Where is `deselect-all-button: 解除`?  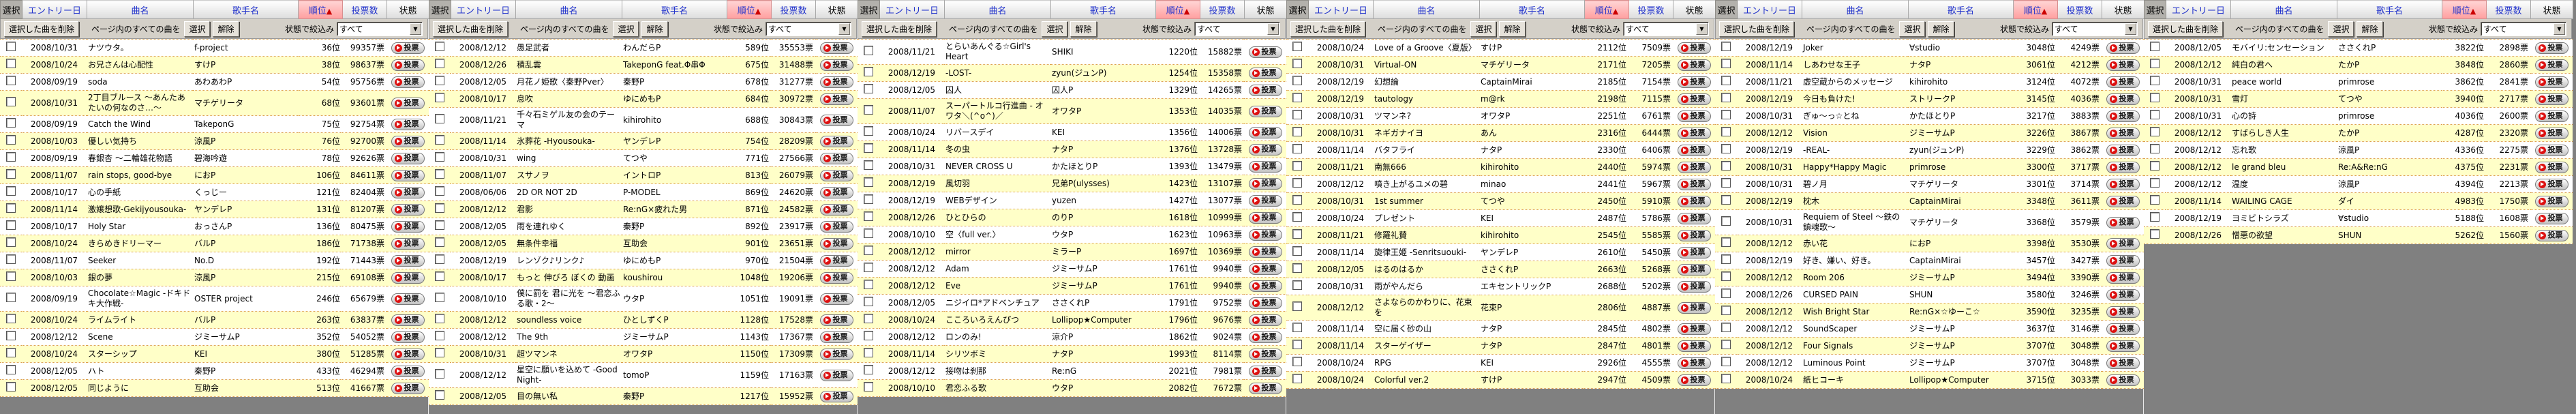 deselect-all-button: 解除 is located at coordinates (654, 29).